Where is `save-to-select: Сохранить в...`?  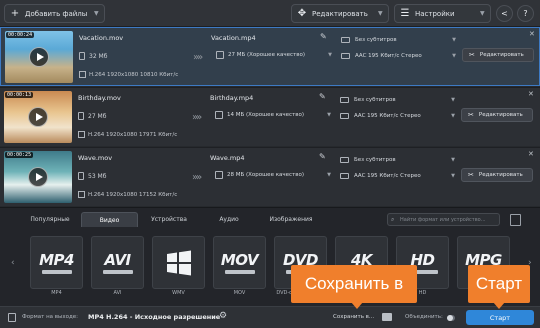
save-to-select: Сохранить в... is located at coordinates (353, 317).